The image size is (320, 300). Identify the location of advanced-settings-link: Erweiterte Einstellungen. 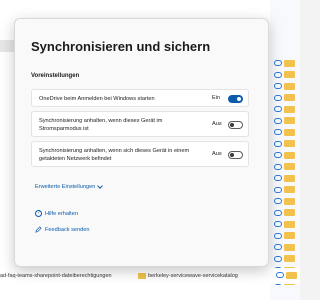
(69, 186).